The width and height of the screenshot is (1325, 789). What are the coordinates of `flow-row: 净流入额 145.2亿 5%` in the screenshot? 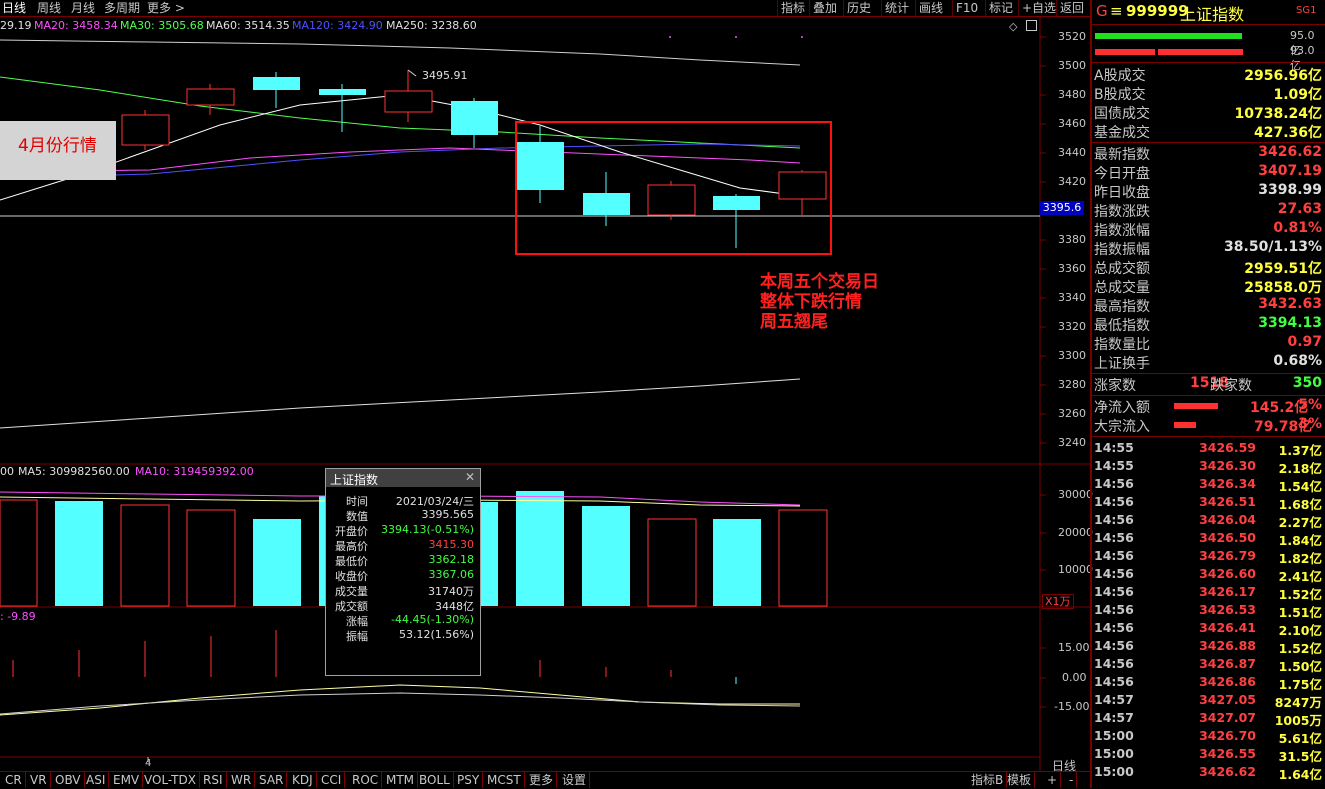 It's located at (1208, 406).